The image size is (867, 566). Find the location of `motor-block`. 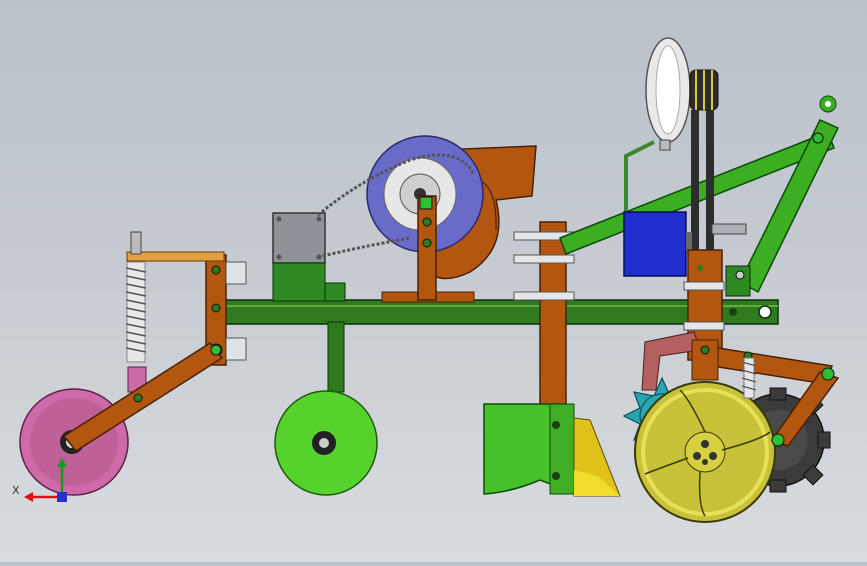

motor-block is located at coordinates (309, 257).